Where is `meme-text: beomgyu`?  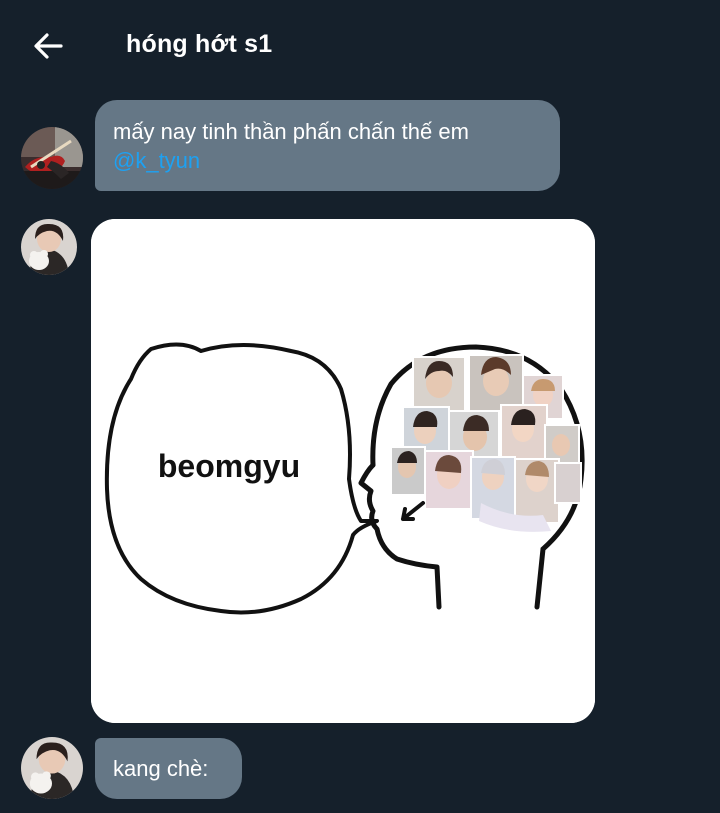
meme-text: beomgyu is located at coordinates (229, 466).